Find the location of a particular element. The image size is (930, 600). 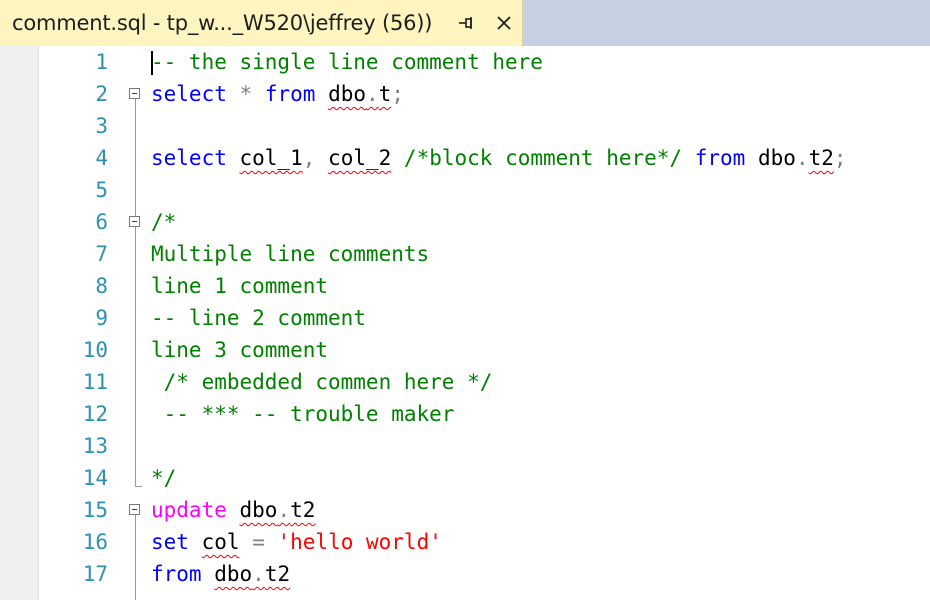

line-number-gutter: 1 2 3 4 5 6 7 8 9 10 11 12 13 14 15 16 17 is located at coordinates (75, 323).